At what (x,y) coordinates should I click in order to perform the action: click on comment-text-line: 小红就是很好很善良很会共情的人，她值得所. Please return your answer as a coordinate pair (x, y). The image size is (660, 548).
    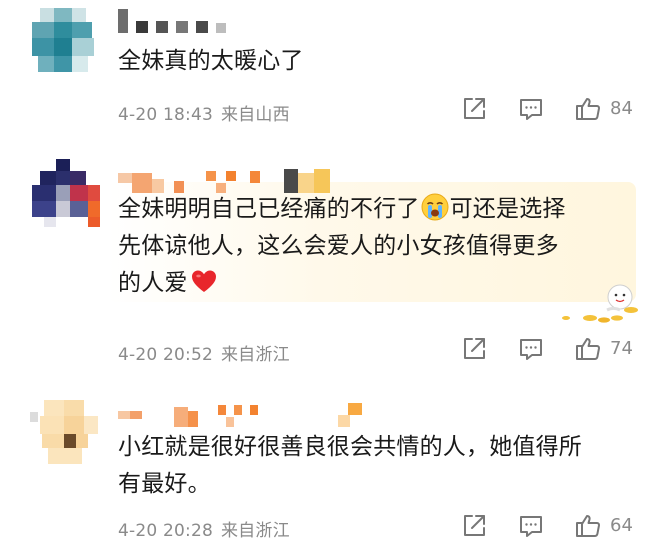
    Looking at the image, I should click on (350, 447).